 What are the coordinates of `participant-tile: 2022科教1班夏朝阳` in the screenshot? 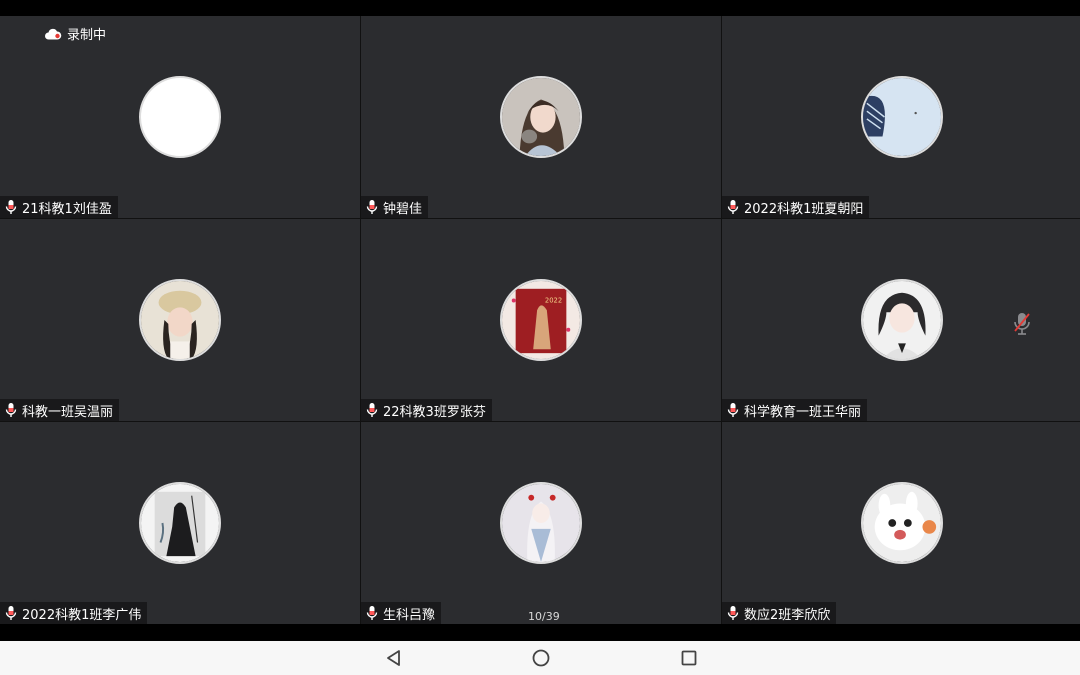 It's located at (901, 117).